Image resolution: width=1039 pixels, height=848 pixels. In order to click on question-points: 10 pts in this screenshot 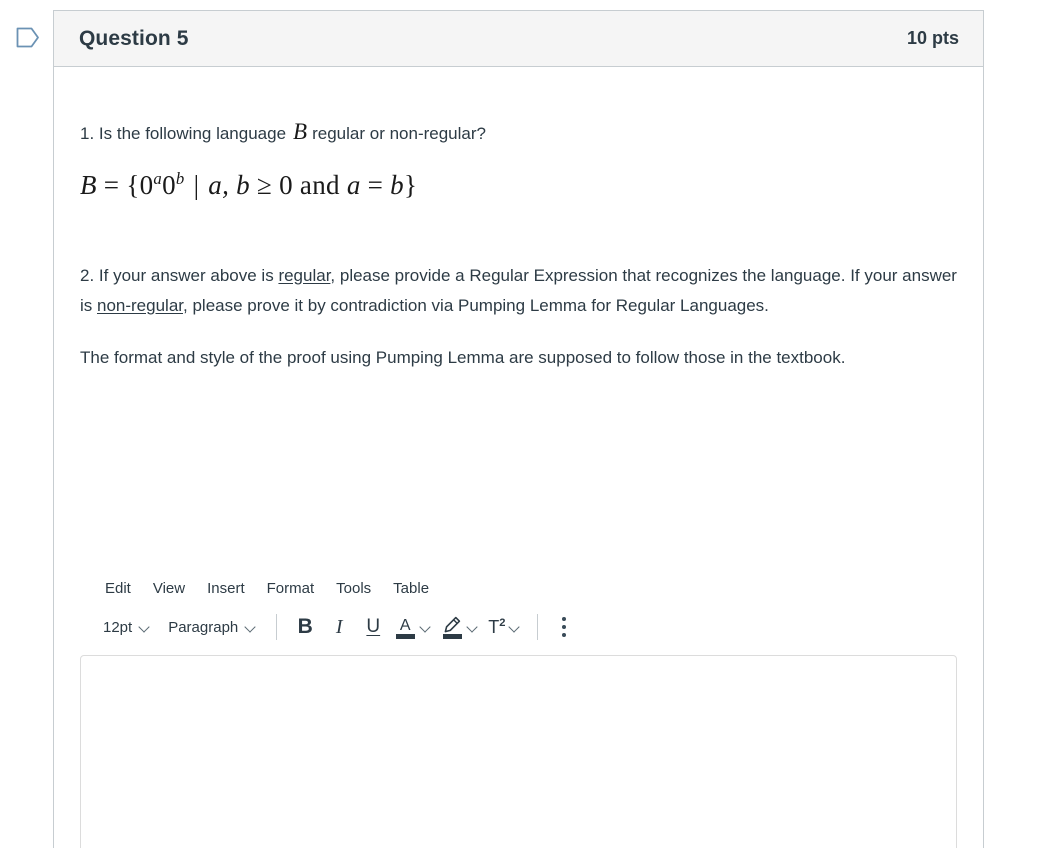, I will do `click(932, 38)`.